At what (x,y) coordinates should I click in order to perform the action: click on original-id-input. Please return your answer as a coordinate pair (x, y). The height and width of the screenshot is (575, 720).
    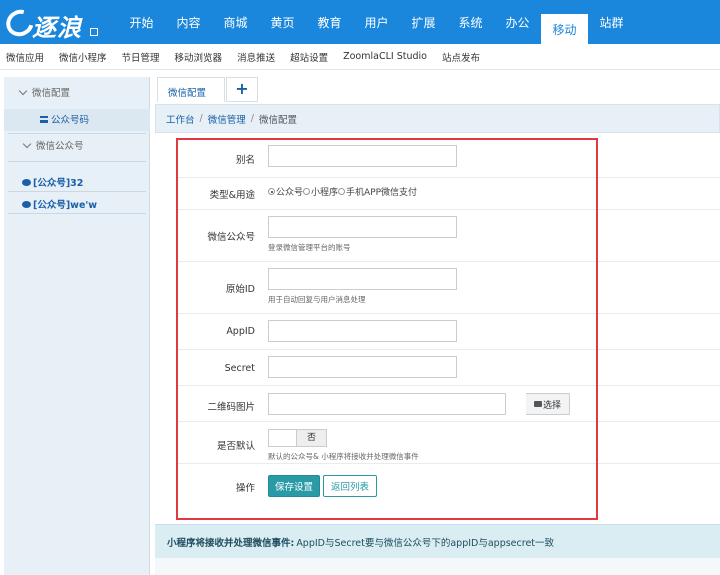
    Looking at the image, I should click on (362, 279).